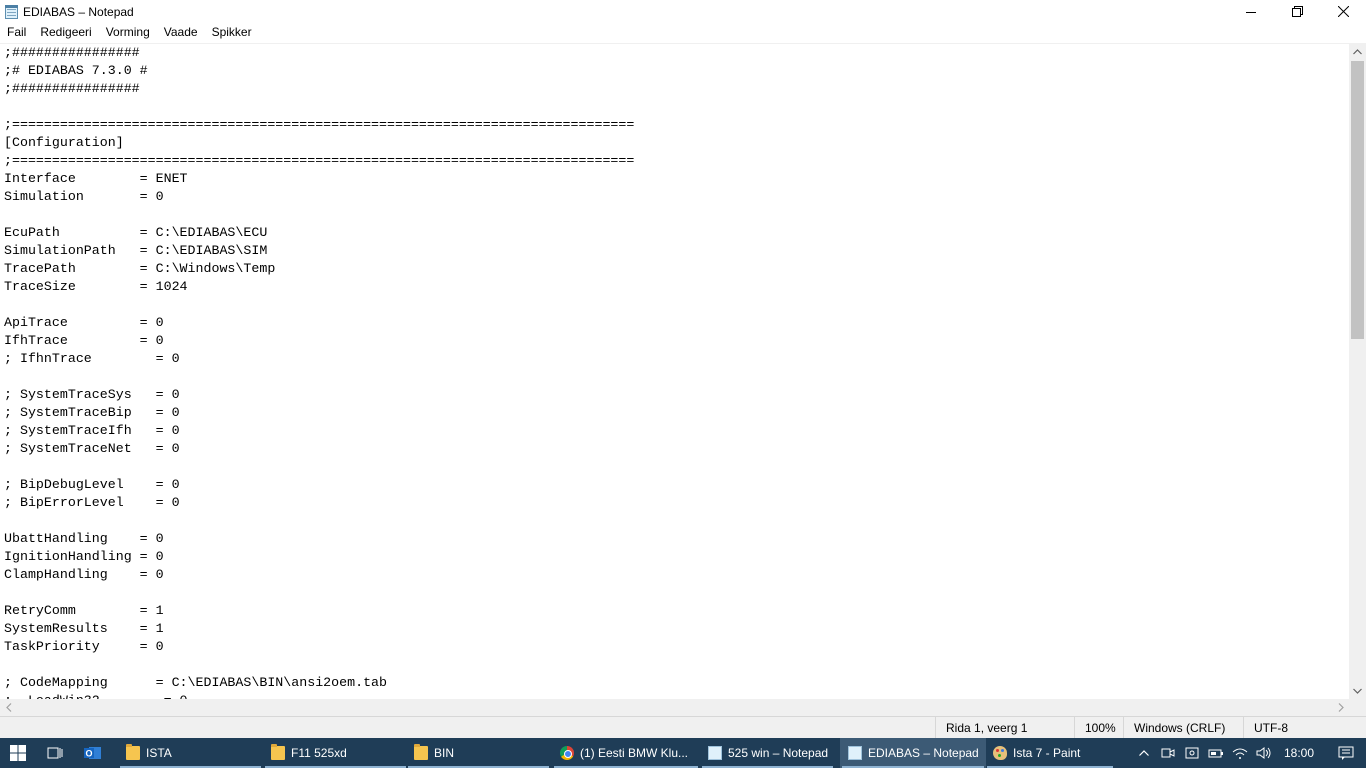  Describe the element at coordinates (335, 753) in the screenshot. I see `taskbar-item: F11 525xd` at that location.